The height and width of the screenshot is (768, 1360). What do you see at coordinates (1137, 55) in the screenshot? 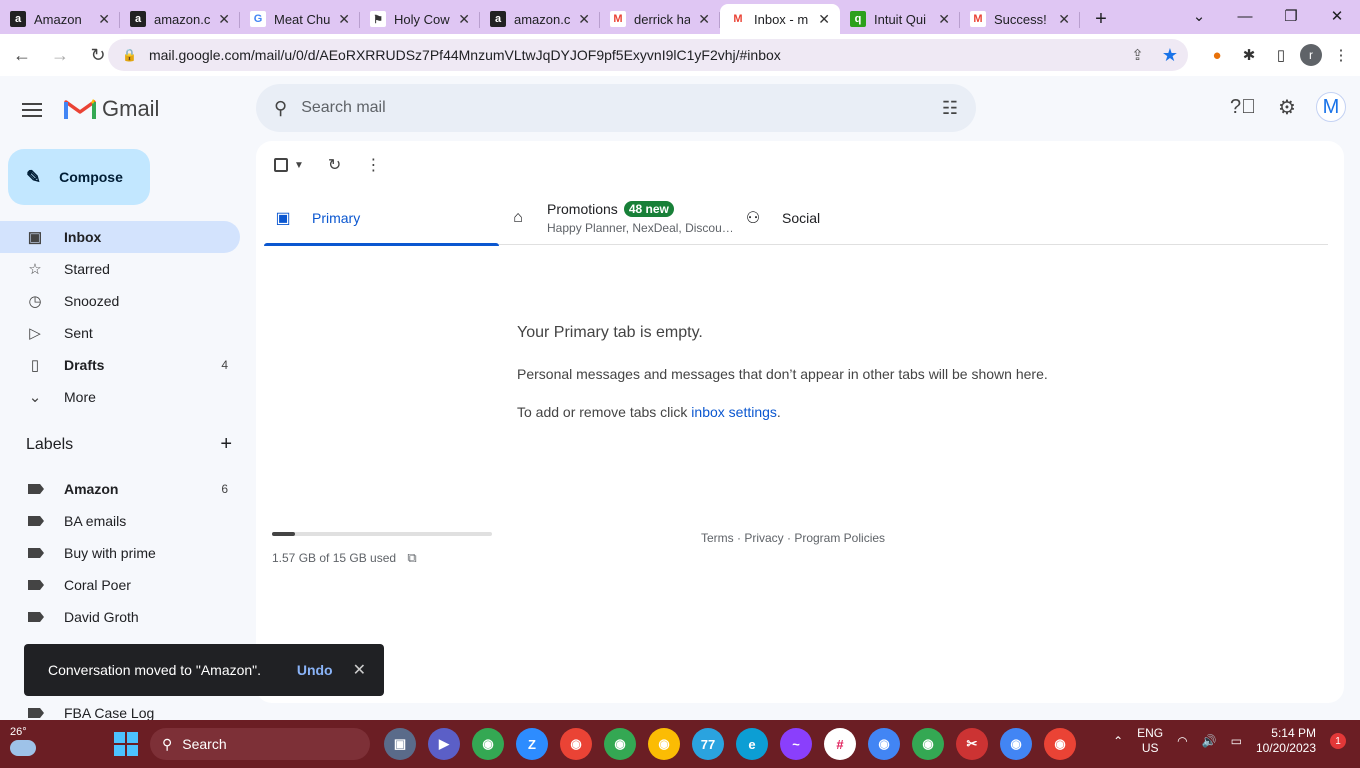
I see `share-icon: ⇪` at bounding box center [1137, 55].